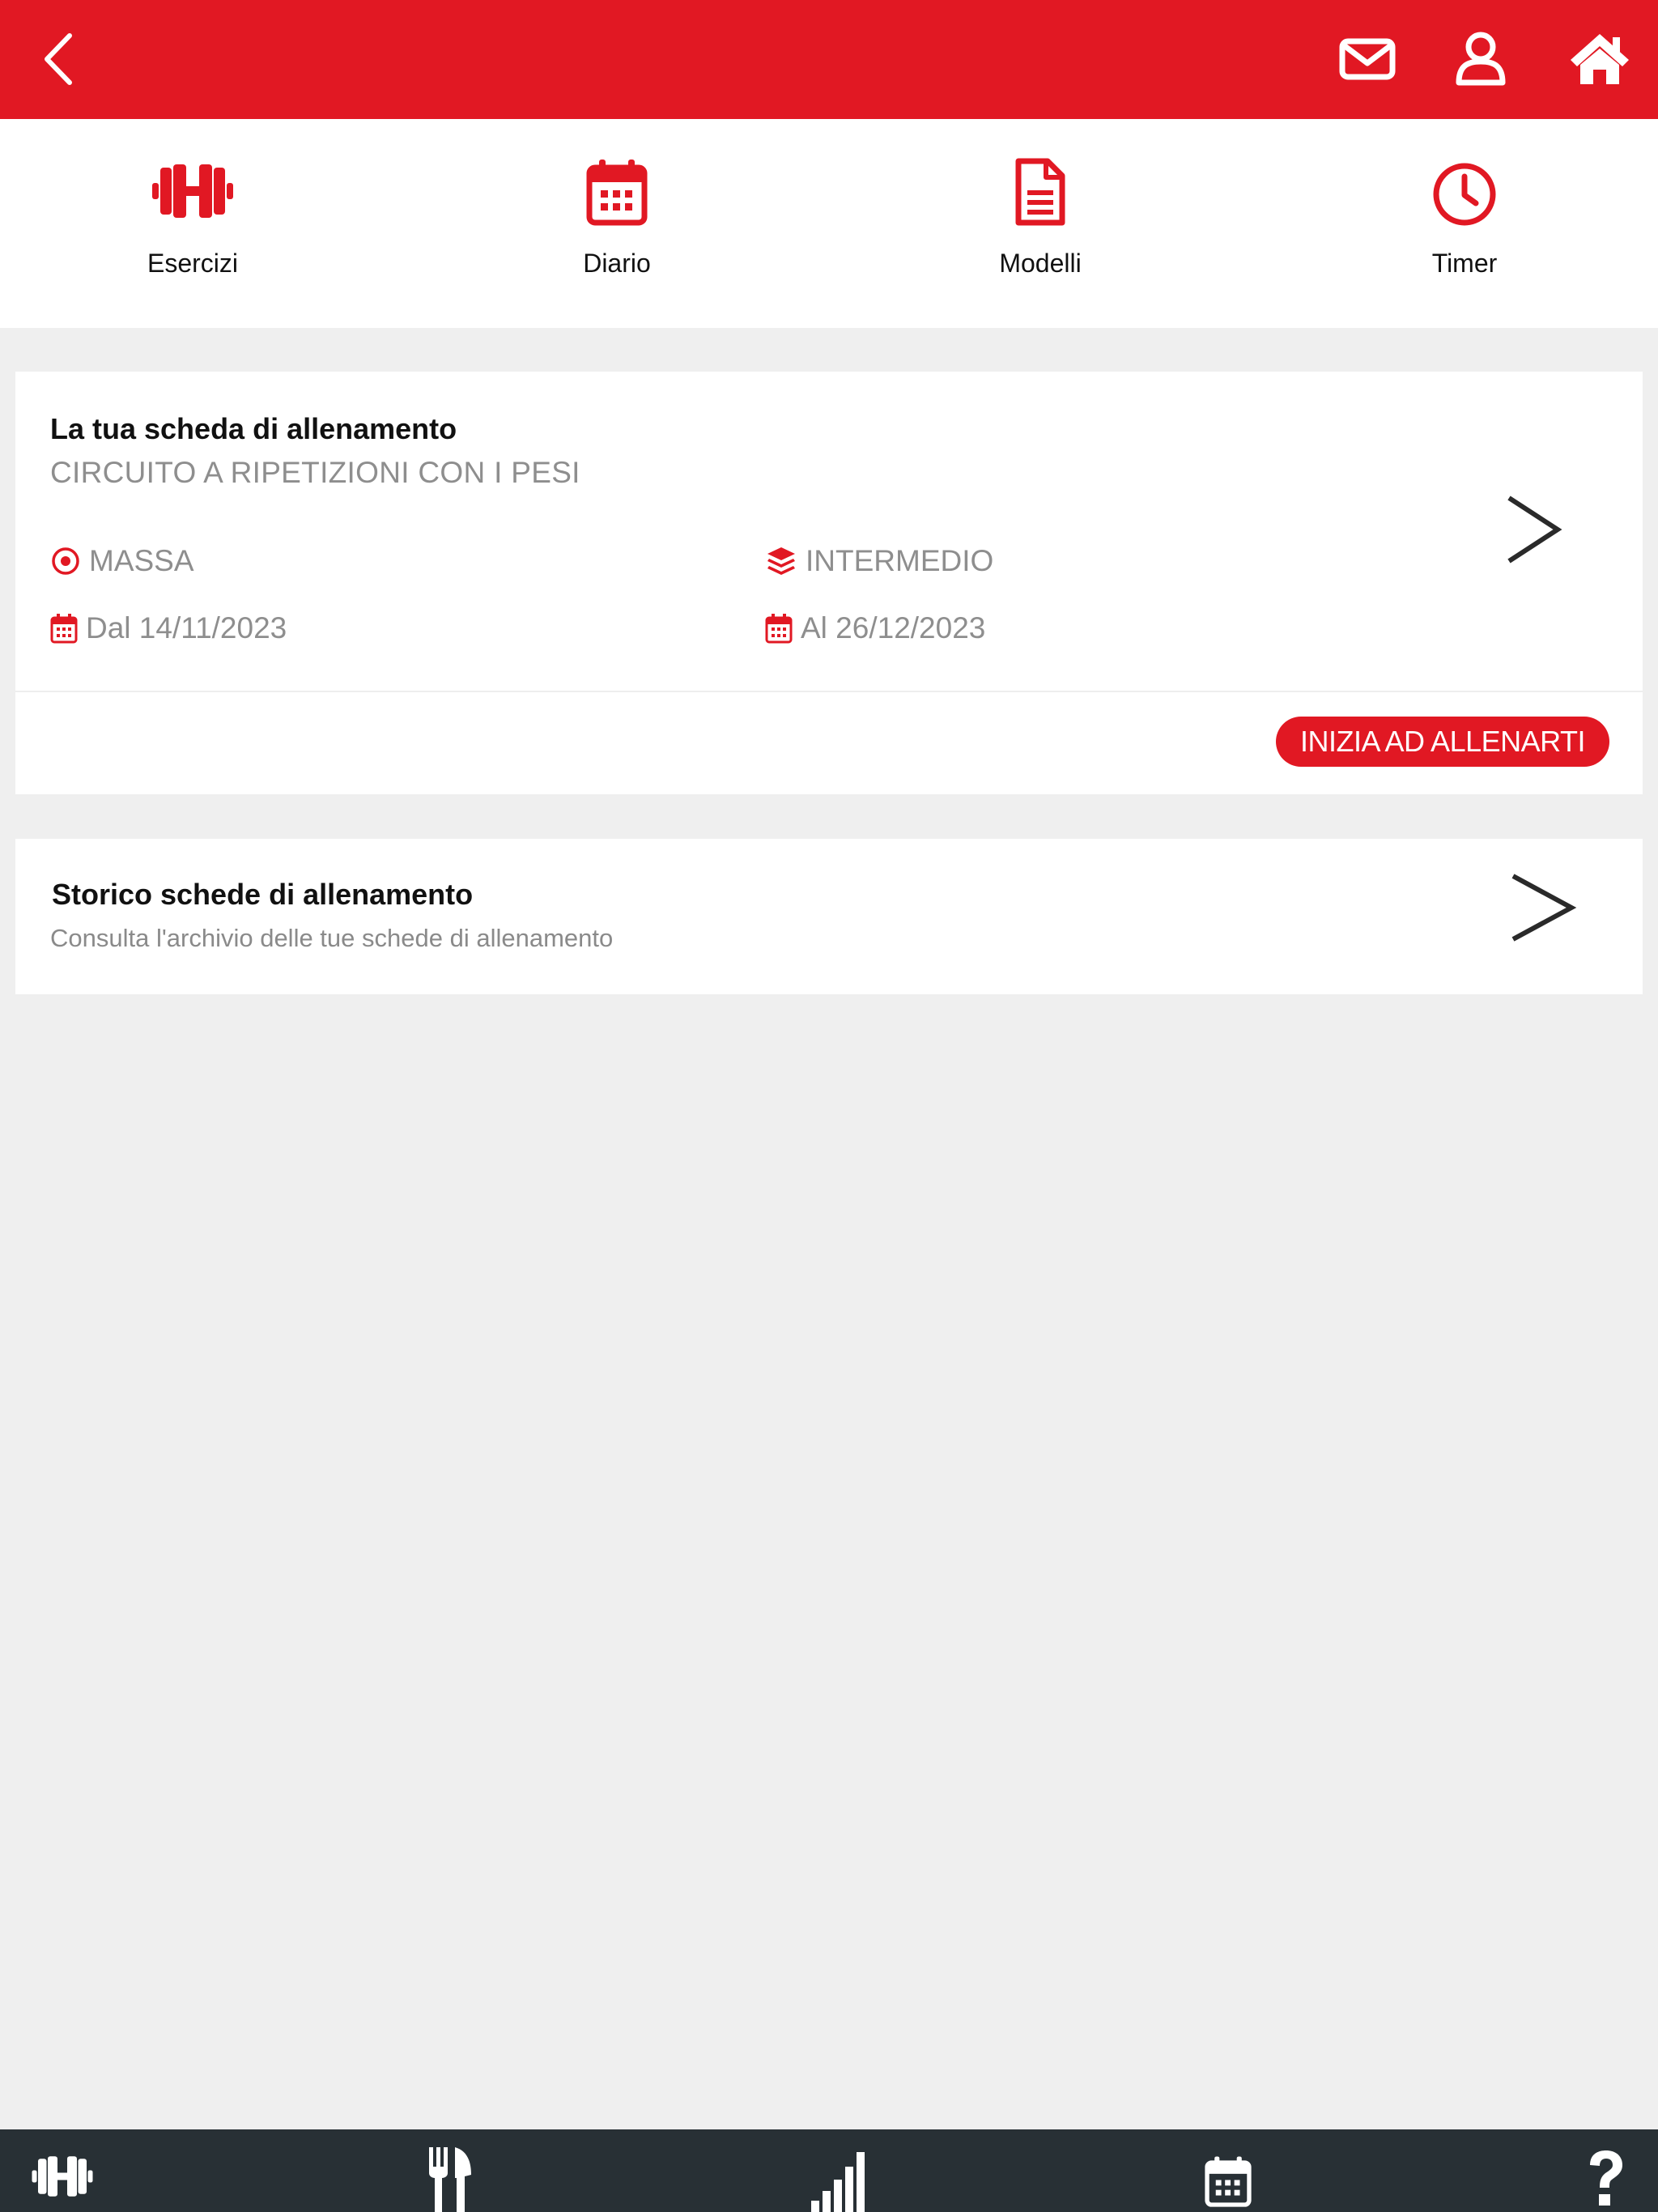  I want to click on plan-start-label: Dal 14/11/2023, so click(186, 627).